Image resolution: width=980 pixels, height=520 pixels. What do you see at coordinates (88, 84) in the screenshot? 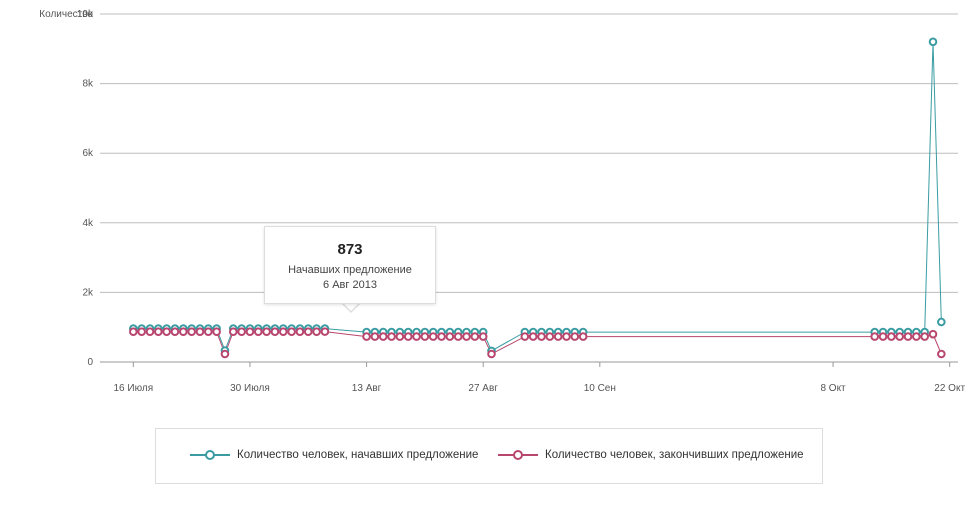
I see `y-tick-label: 8k` at bounding box center [88, 84].